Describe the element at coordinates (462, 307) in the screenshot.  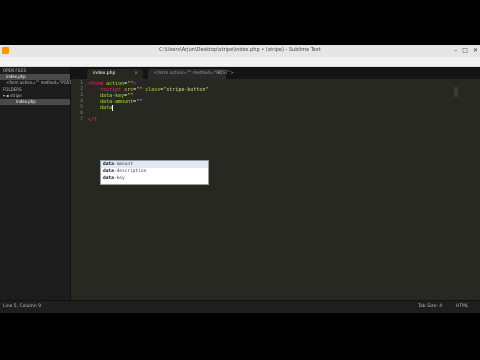
I see `status-syntax: HTML` at that location.